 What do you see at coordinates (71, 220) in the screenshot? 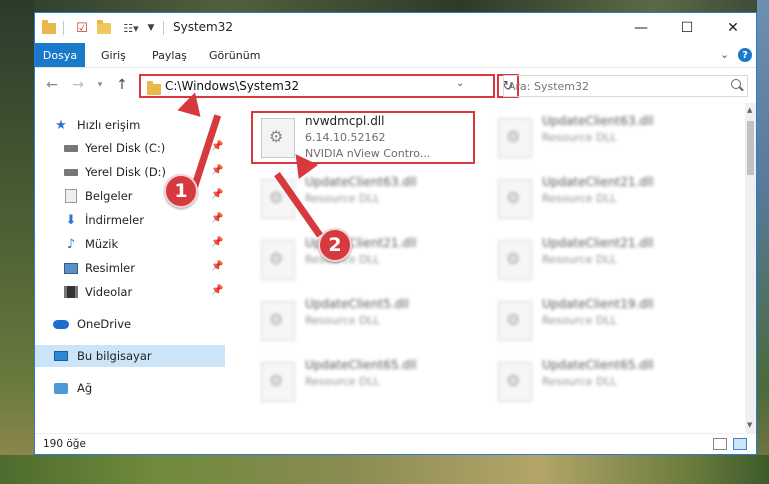
I see `download-icon: ⬇` at bounding box center [71, 220].